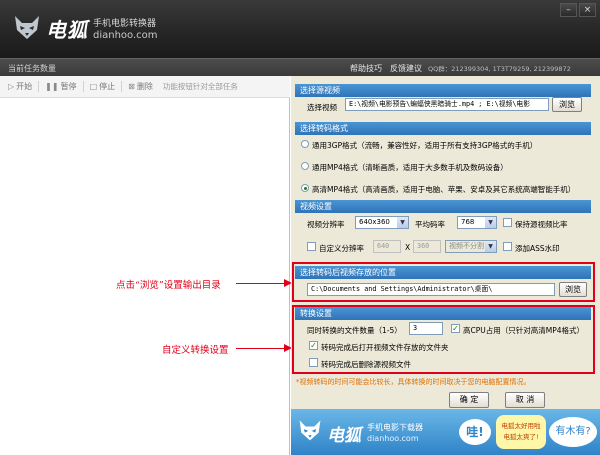 Image resolution: width=600 pixels, height=455 pixels. I want to click on split-value: 视频不分割, so click(466, 246).